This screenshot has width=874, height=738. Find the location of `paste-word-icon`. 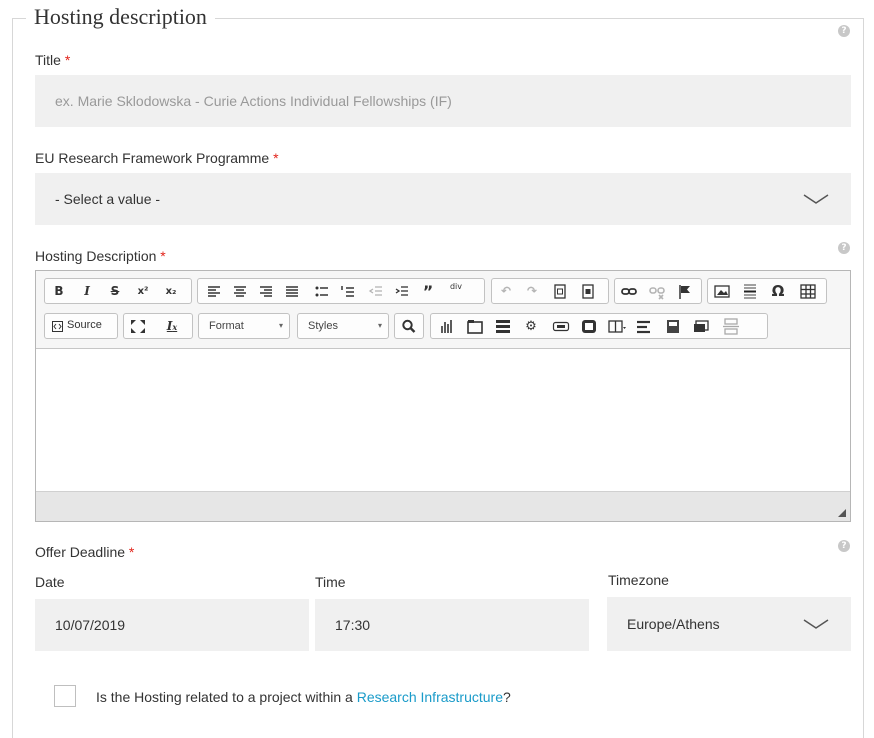

paste-word-icon is located at coordinates (588, 291).